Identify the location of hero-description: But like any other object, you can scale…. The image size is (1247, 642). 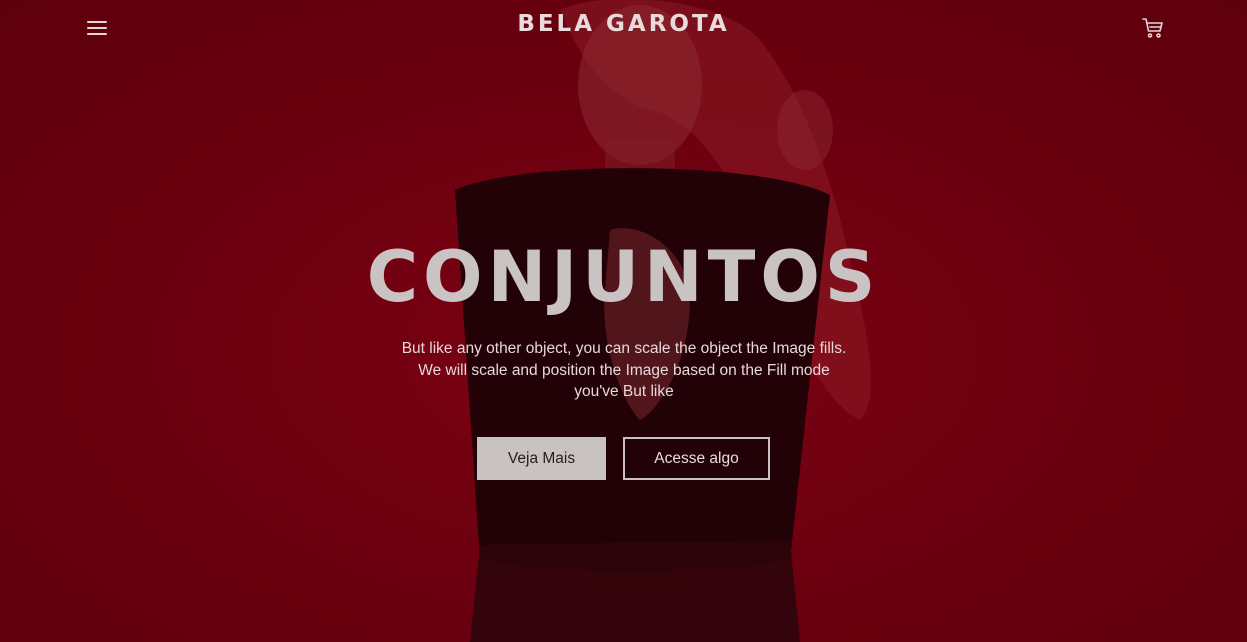
(624, 370).